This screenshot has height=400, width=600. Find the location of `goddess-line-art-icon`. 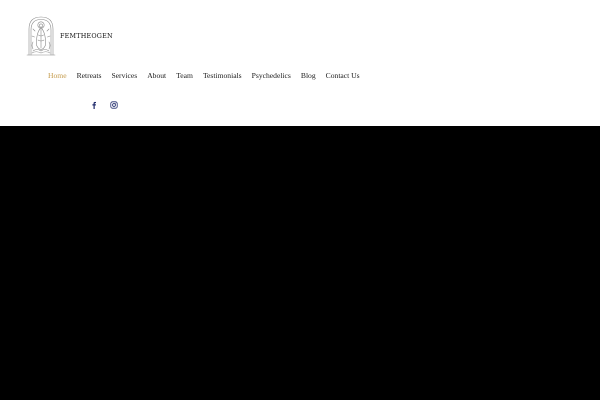

goddess-line-art-icon is located at coordinates (41, 36).